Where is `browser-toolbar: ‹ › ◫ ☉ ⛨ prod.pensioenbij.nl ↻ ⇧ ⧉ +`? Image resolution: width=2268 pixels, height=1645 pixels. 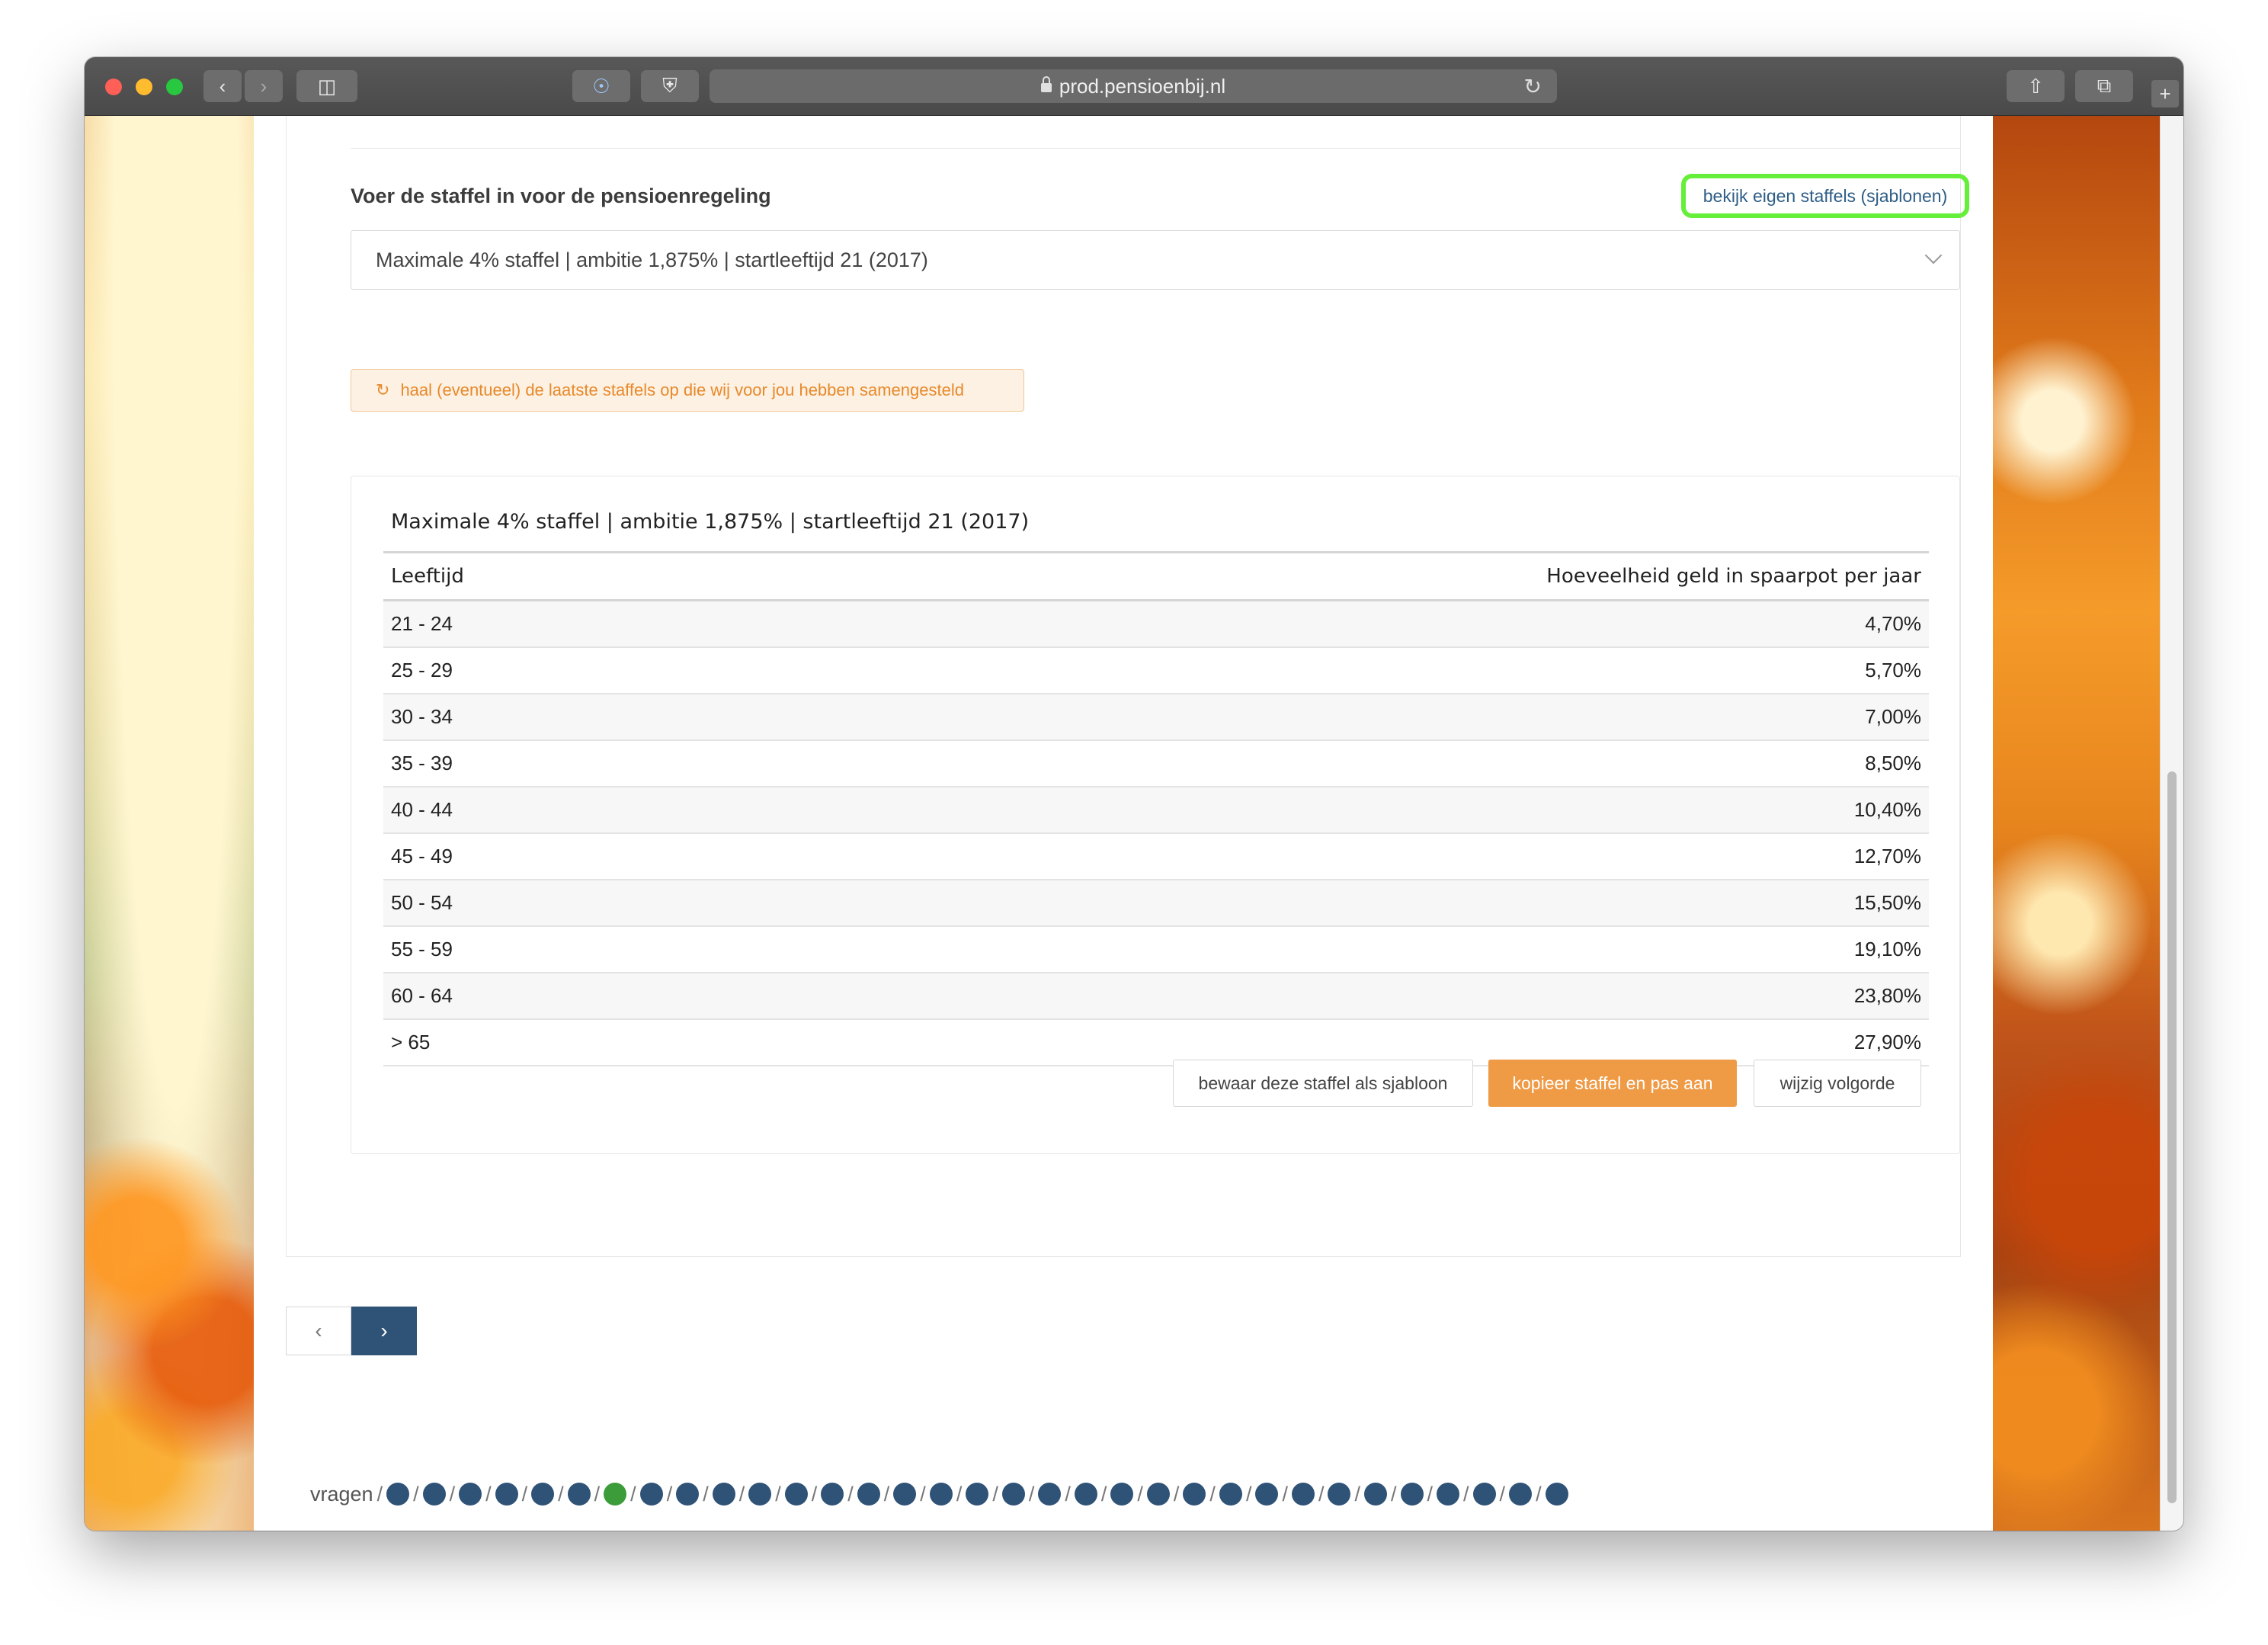 browser-toolbar: ‹ › ◫ ☉ ⛨ prod.pensioenbij.nl ↻ ⇧ ⧉ + is located at coordinates (1134, 86).